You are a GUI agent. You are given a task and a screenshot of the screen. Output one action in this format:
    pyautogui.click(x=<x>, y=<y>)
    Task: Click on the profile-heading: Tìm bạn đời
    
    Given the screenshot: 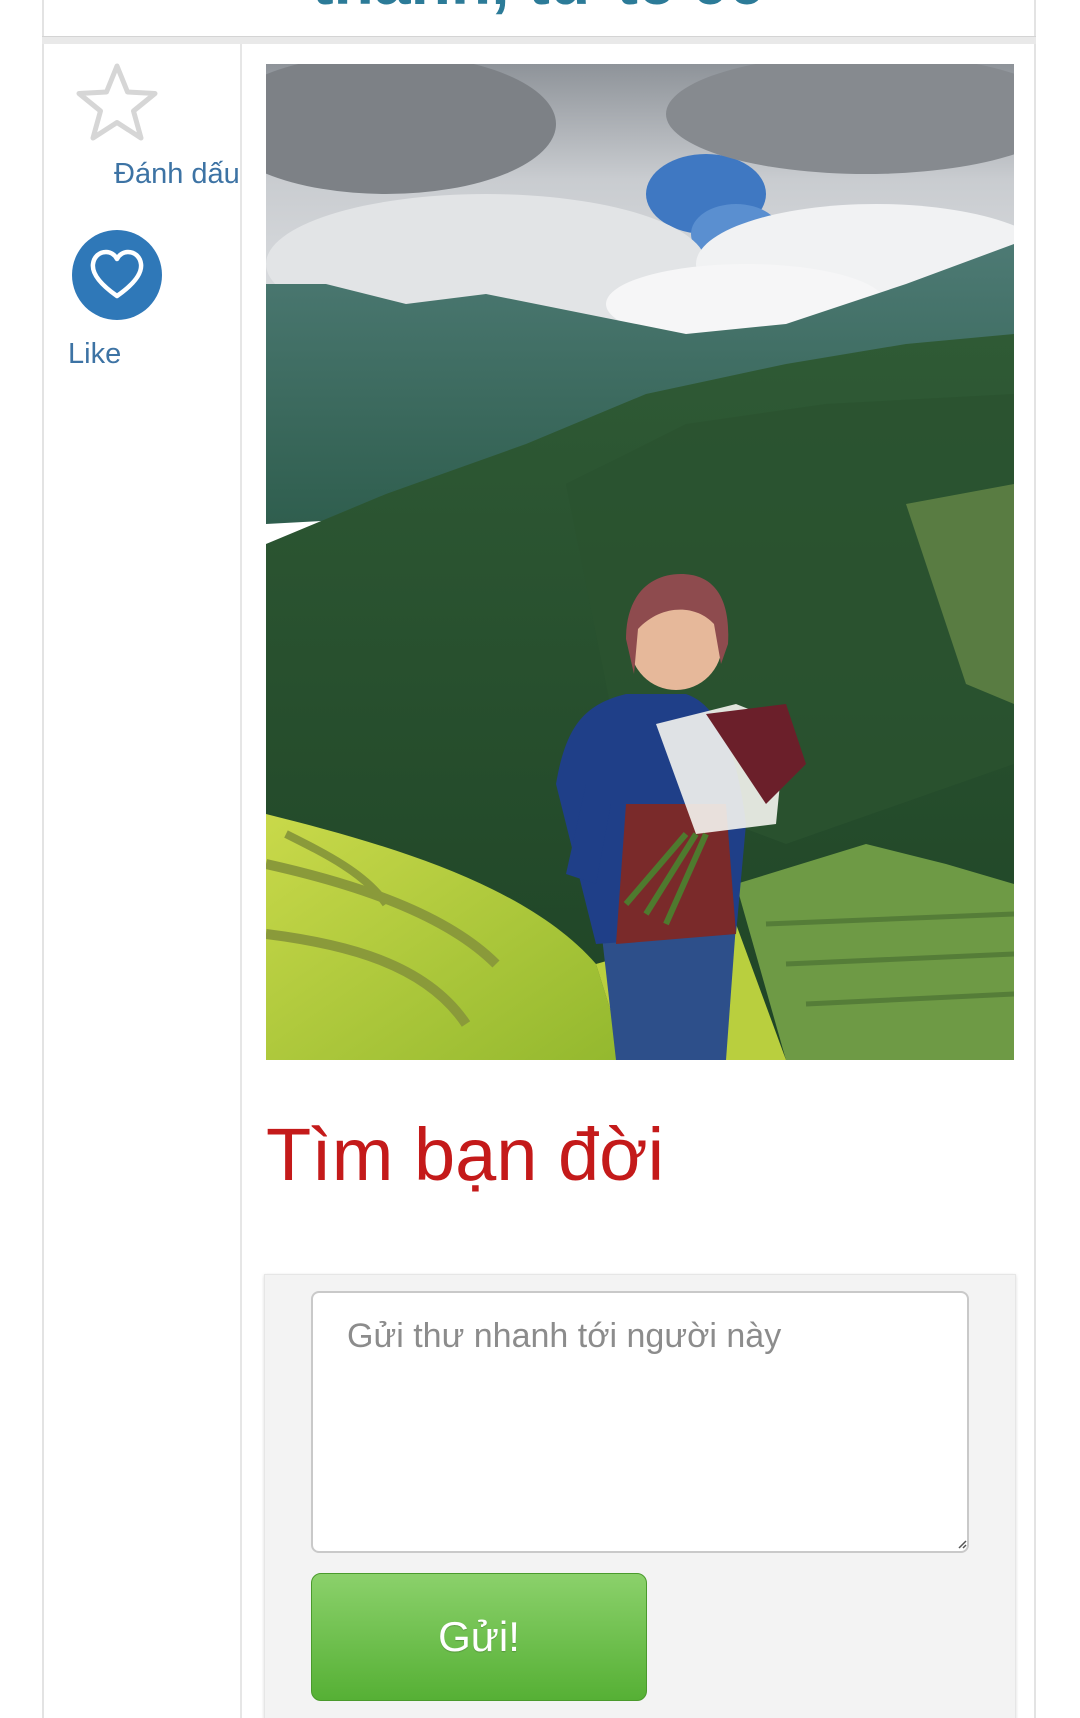 What is the action you would take?
    pyautogui.click(x=465, y=1154)
    